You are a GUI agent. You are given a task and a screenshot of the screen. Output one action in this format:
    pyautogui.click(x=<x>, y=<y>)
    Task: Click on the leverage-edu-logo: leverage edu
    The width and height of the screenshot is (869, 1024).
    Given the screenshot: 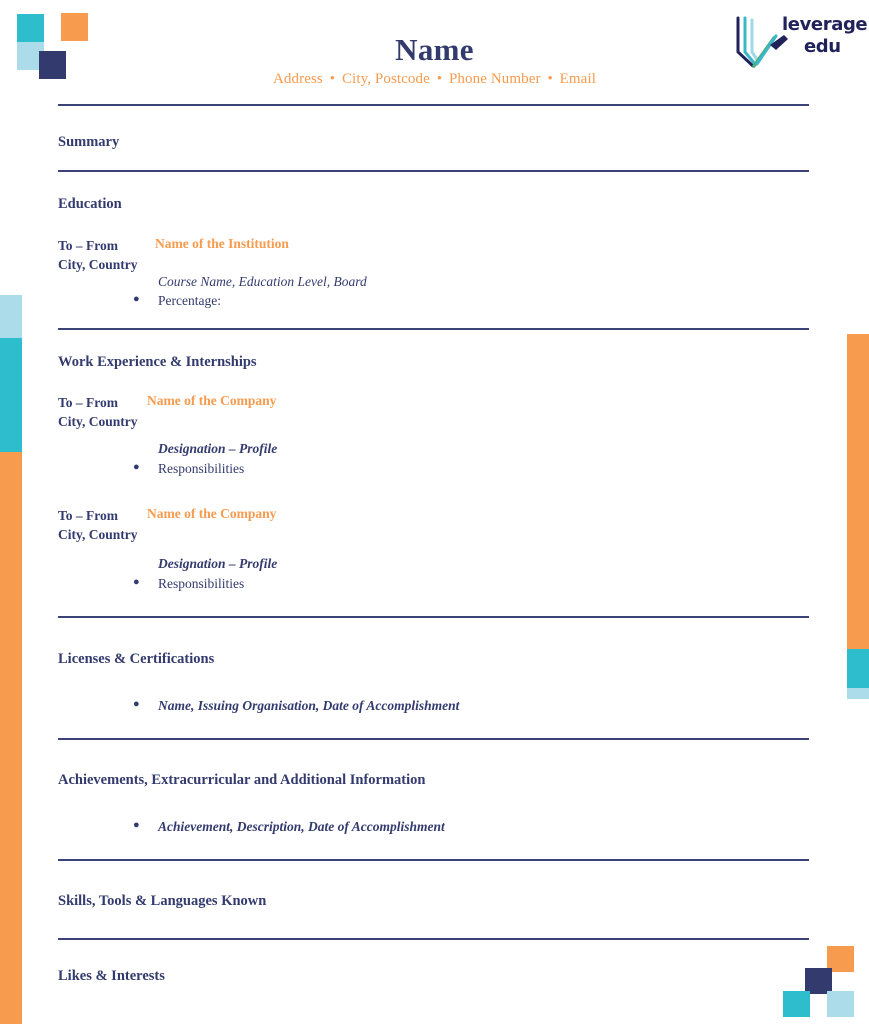 What is the action you would take?
    pyautogui.click(x=798, y=43)
    